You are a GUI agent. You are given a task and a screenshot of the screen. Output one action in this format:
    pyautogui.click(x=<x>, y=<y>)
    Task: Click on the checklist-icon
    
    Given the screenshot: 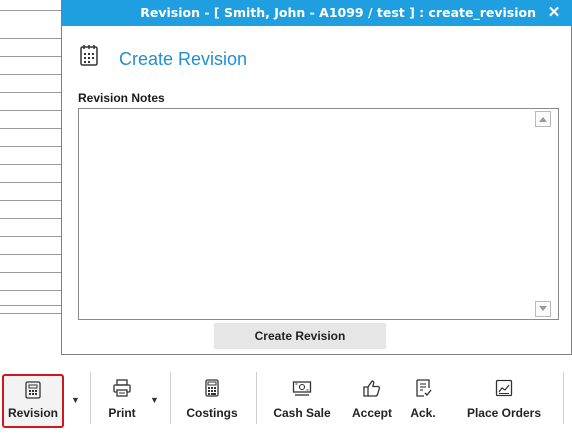 What is the action you would take?
    pyautogui.click(x=424, y=388)
    